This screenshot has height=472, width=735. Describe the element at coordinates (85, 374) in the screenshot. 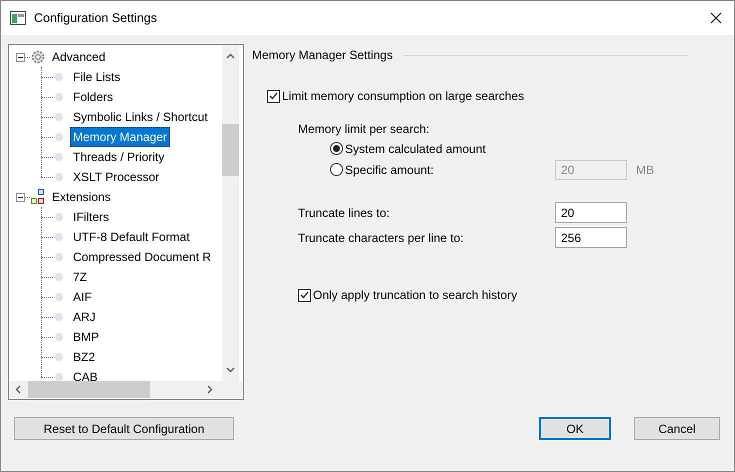

I see `tree-item: CAB` at that location.